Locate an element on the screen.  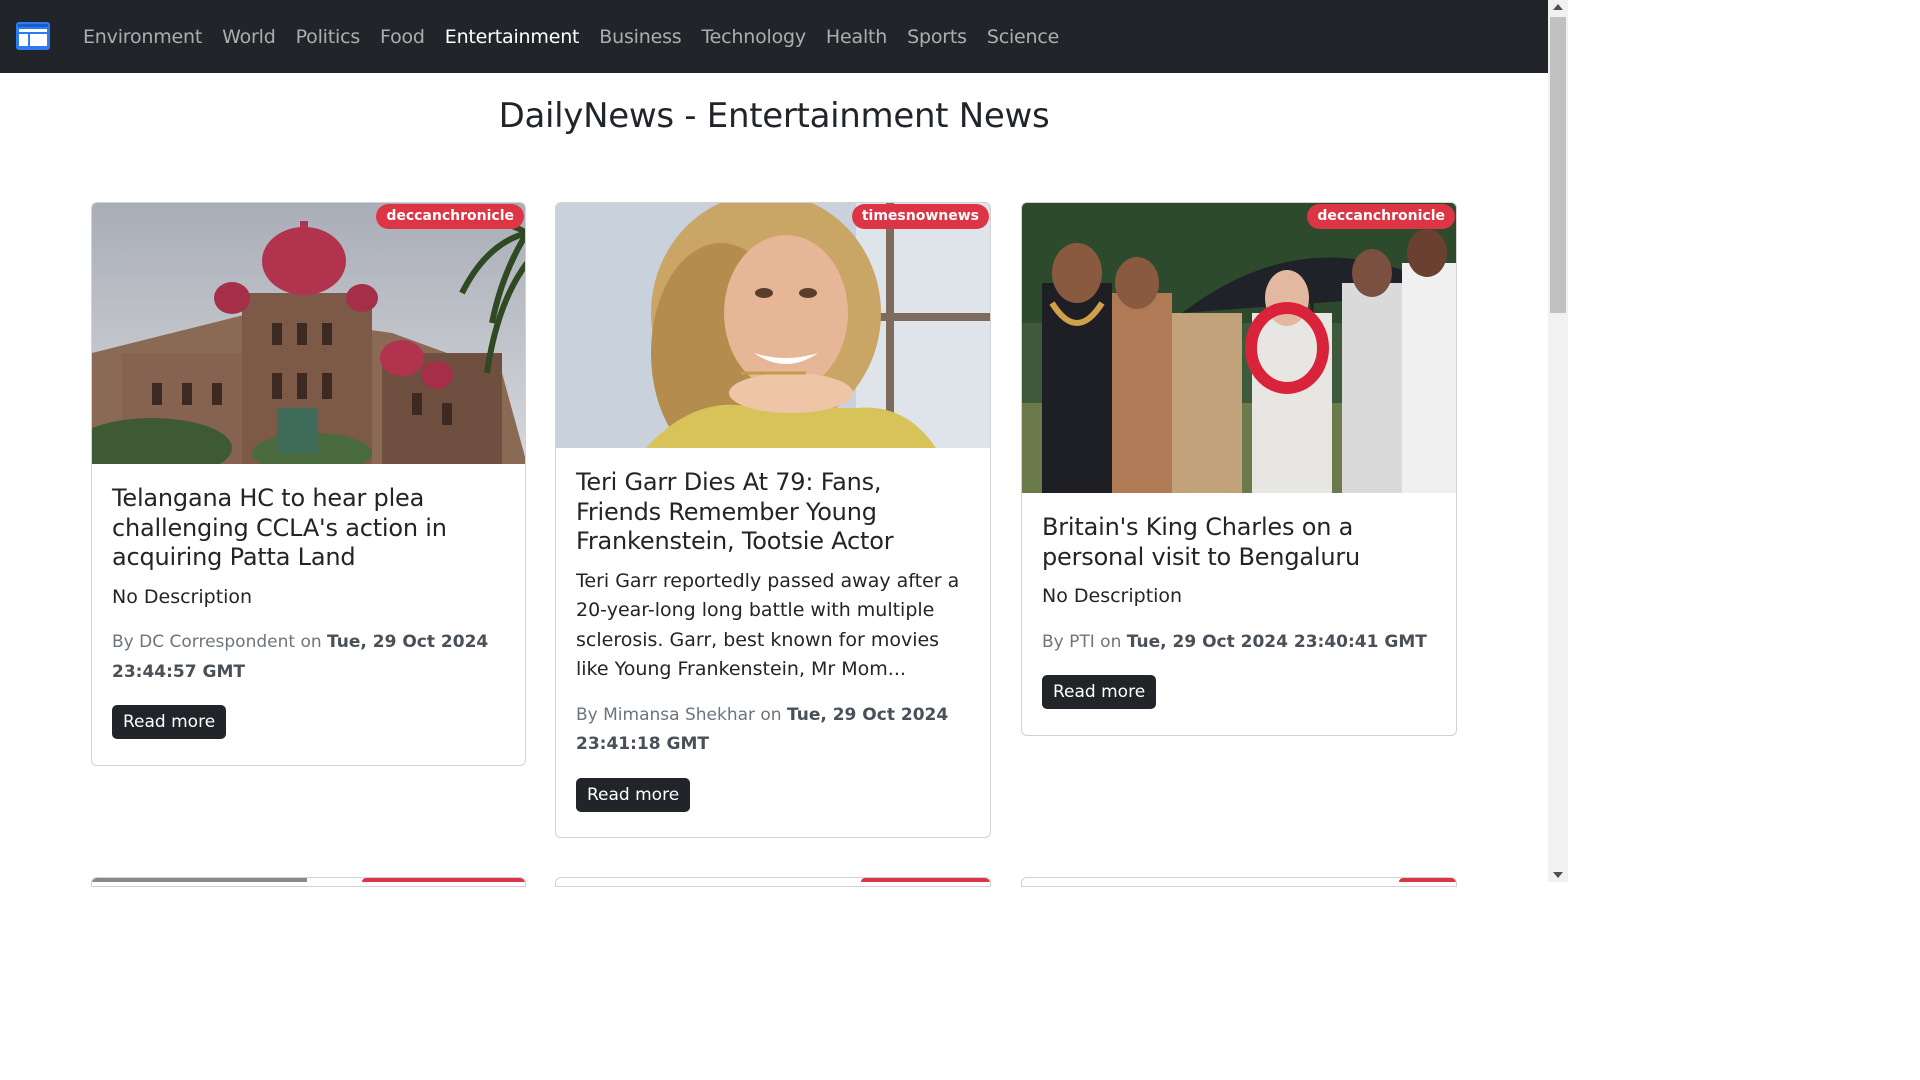
byline-author: By DC Correspondent on is located at coordinates (217, 642).